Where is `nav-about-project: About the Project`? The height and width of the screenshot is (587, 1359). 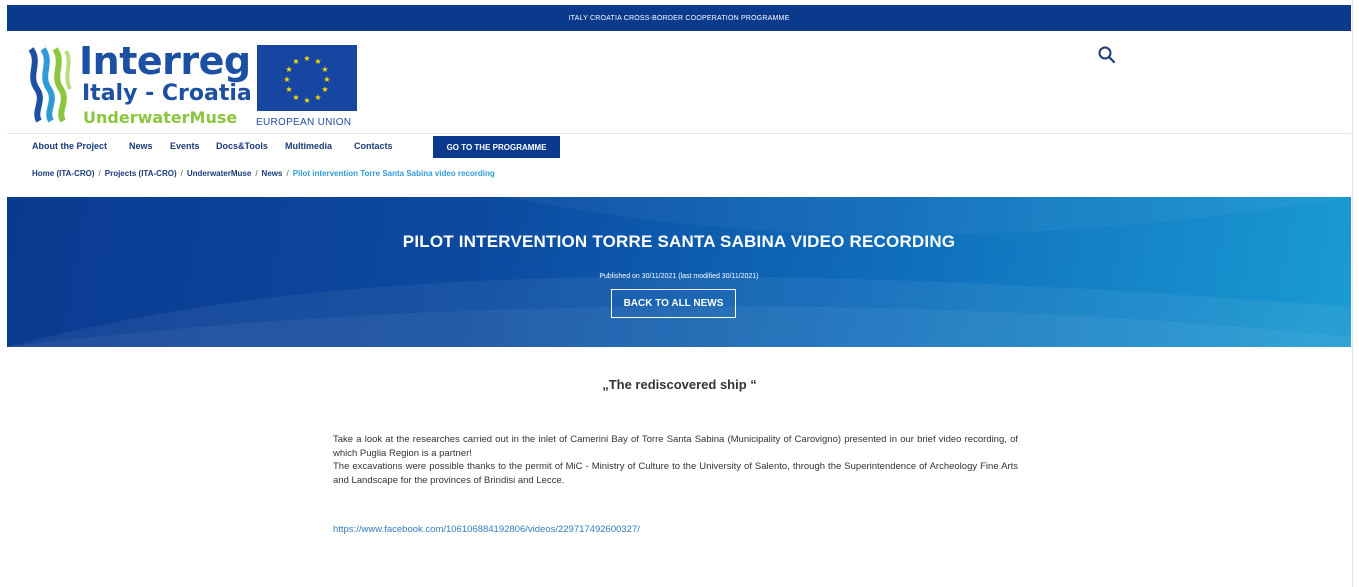
nav-about-project: About the Project is located at coordinates (69, 146).